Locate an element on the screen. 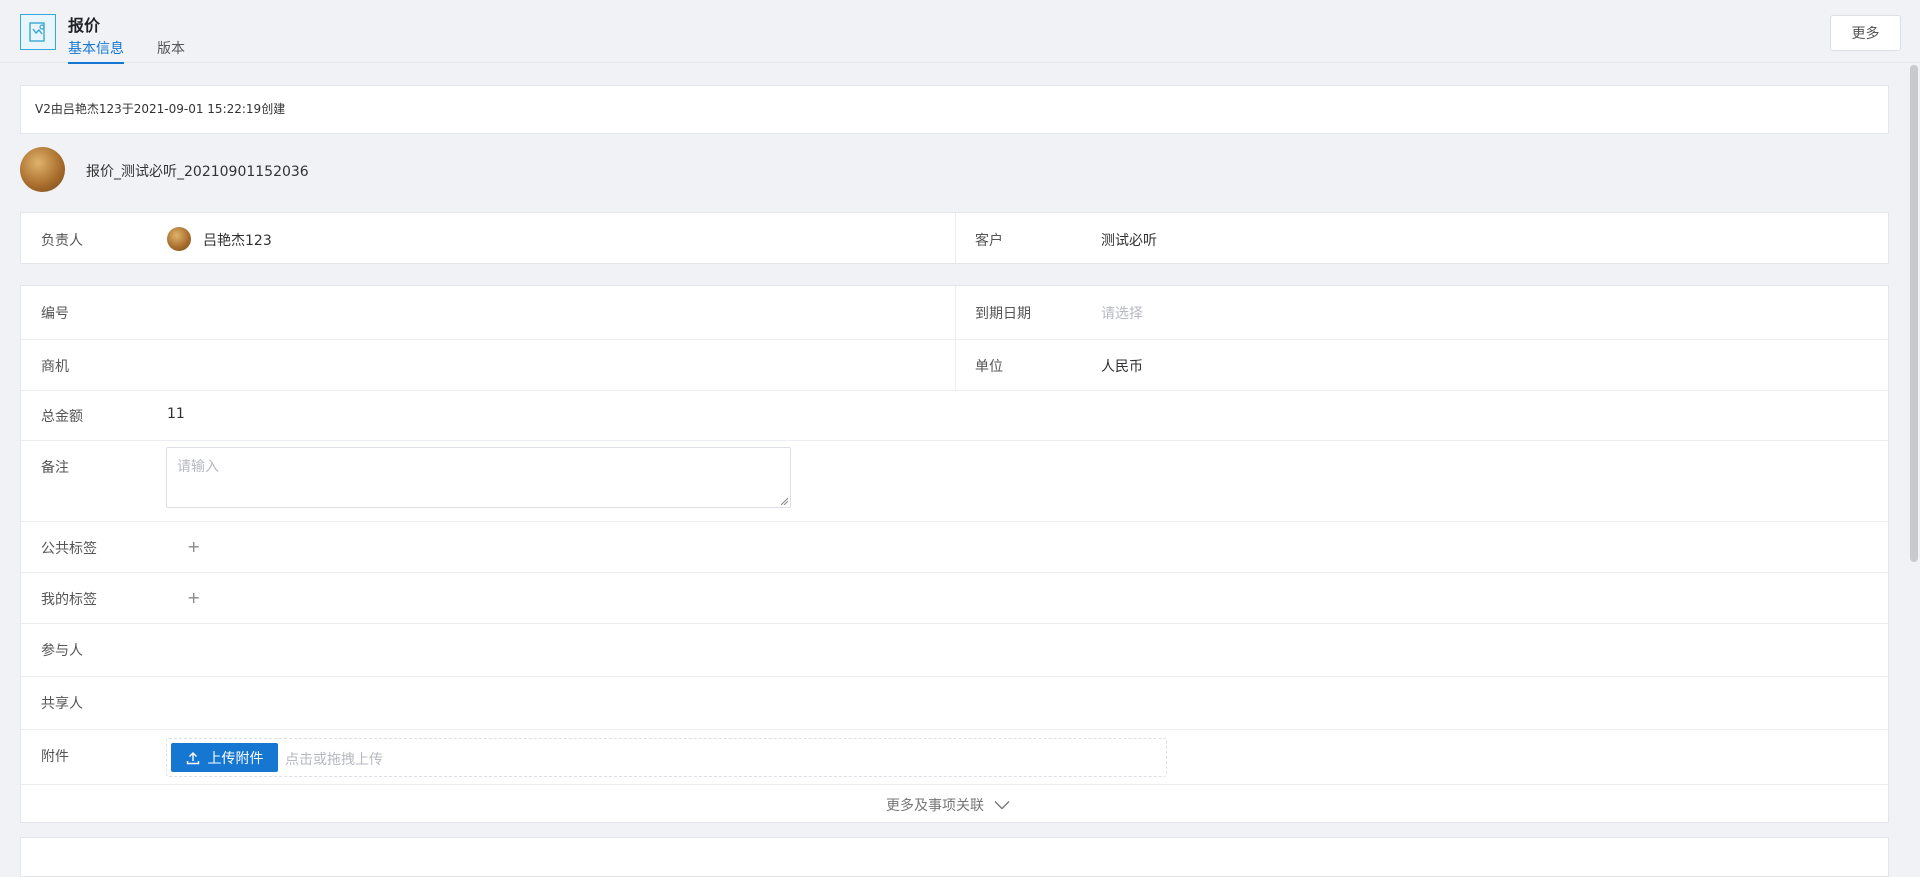  attachments-label: 附件 is located at coordinates (55, 757).